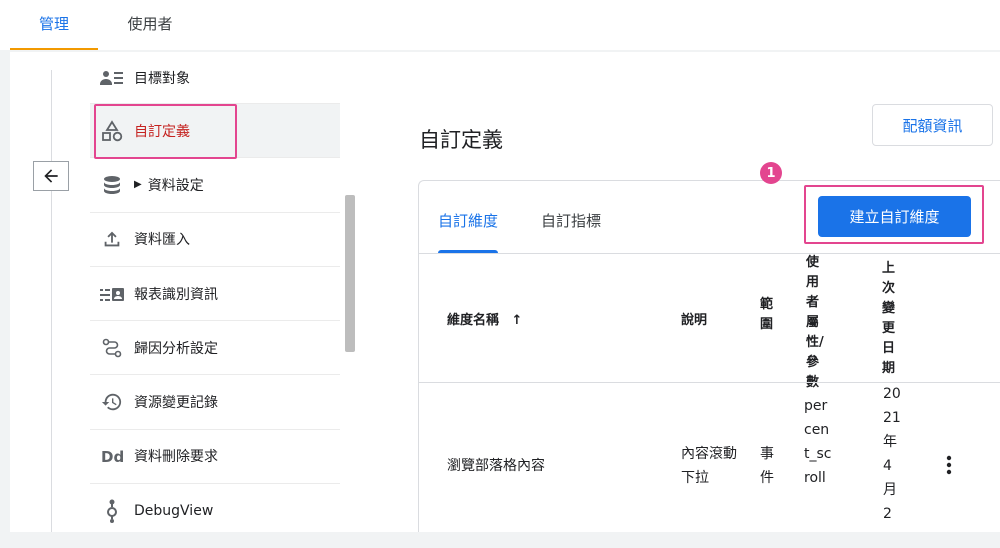 This screenshot has width=1000, height=548. What do you see at coordinates (138, 184) in the screenshot?
I see `expand-caret-icon: ▶` at bounding box center [138, 184].